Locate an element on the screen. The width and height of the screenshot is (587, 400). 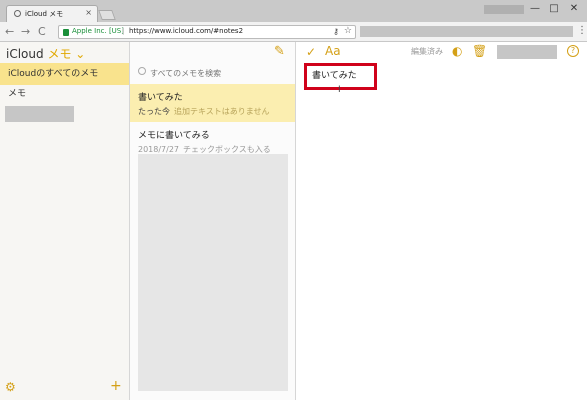
key-icon: ⚷ is located at coordinates (336, 31).